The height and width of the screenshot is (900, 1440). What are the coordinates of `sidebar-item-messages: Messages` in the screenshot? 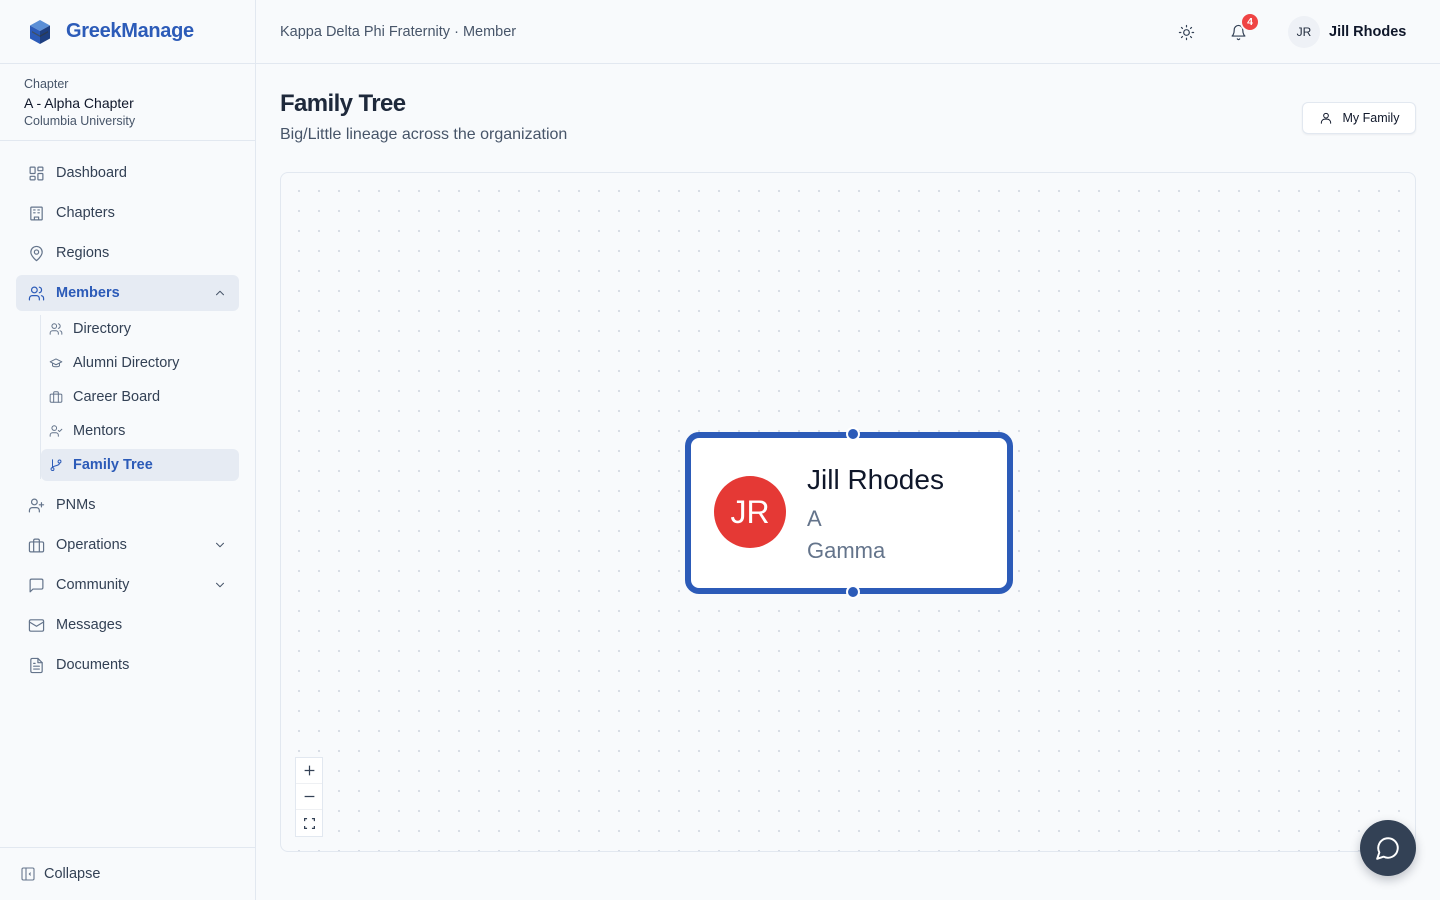 It's located at (127, 625).